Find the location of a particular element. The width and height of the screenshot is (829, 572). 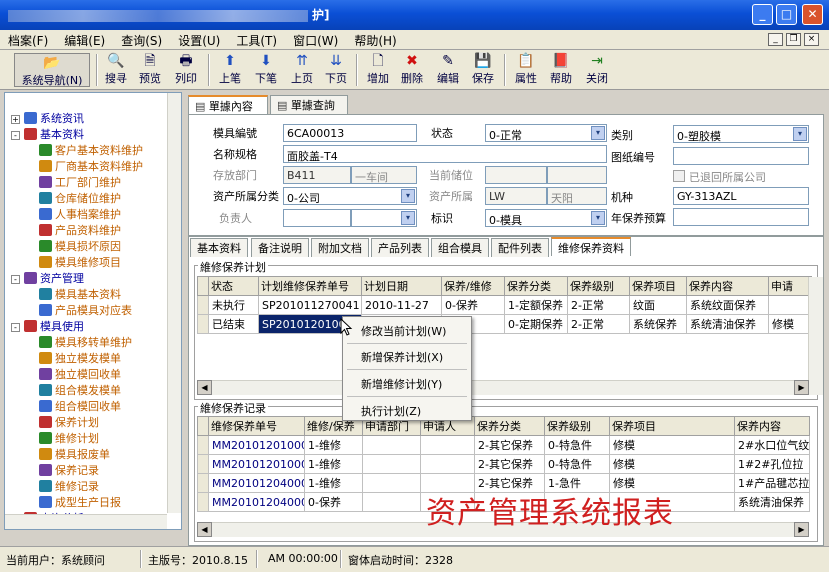

menu-settings: 设置(U) is located at coordinates (199, 40).